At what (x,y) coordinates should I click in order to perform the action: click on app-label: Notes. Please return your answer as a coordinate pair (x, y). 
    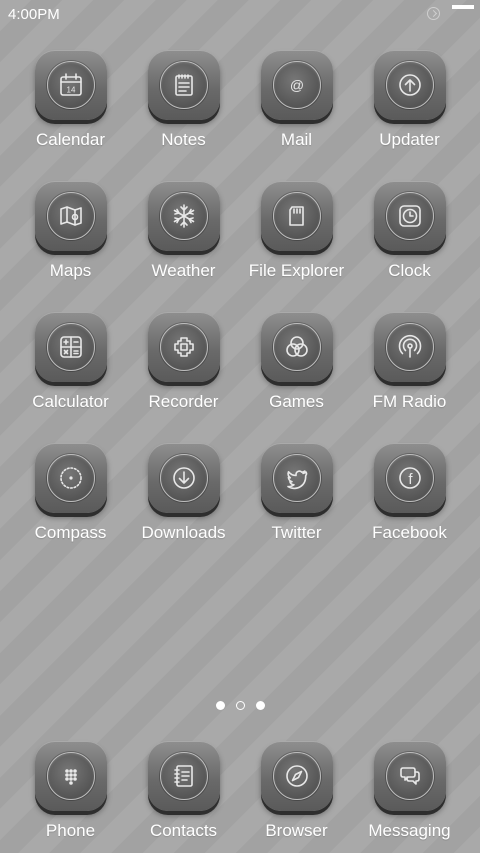
    Looking at the image, I should click on (183, 139).